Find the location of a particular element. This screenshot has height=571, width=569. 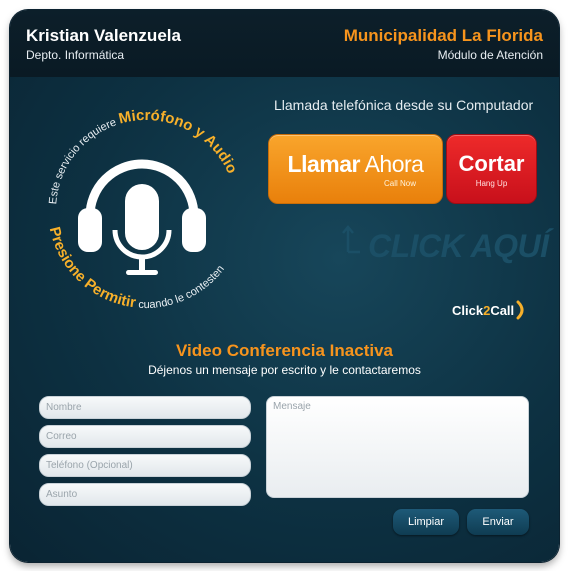

agent-name: Kristian Valenzuela is located at coordinates (103, 35).